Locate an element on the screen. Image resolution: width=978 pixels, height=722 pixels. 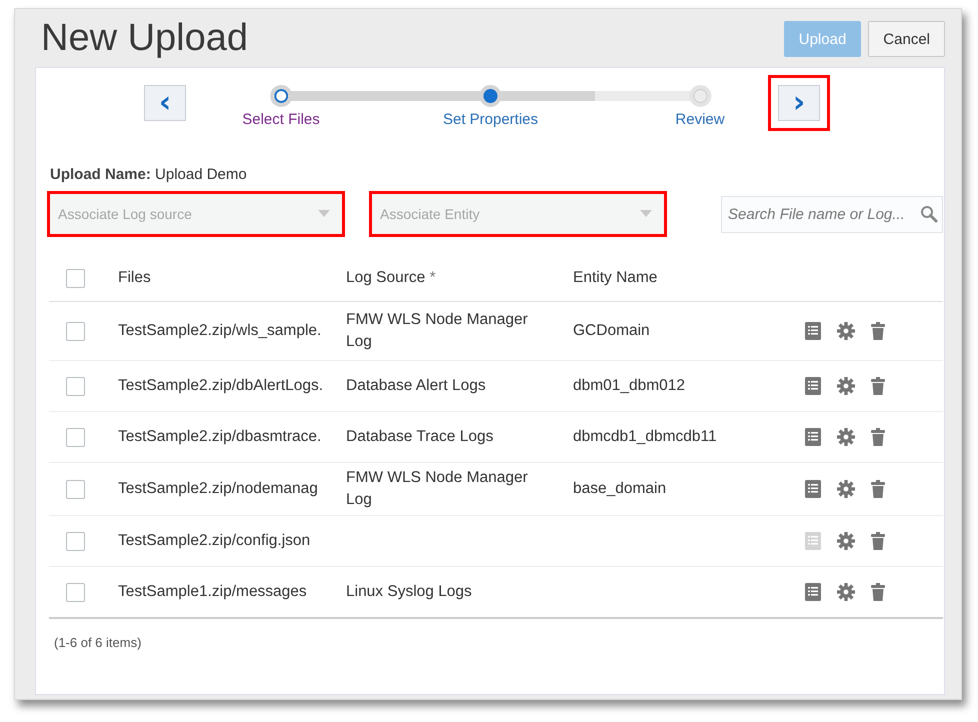
table-cell: Database Alert Logs is located at coordinates (416, 385).